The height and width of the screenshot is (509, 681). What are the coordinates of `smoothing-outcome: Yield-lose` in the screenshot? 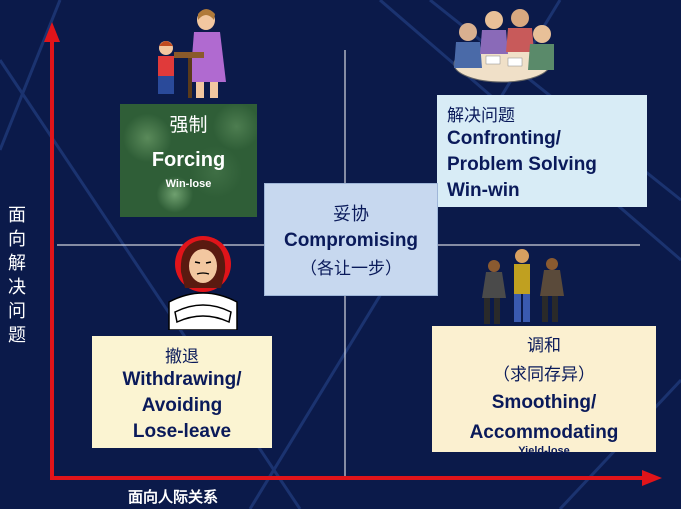 It's located at (544, 451).